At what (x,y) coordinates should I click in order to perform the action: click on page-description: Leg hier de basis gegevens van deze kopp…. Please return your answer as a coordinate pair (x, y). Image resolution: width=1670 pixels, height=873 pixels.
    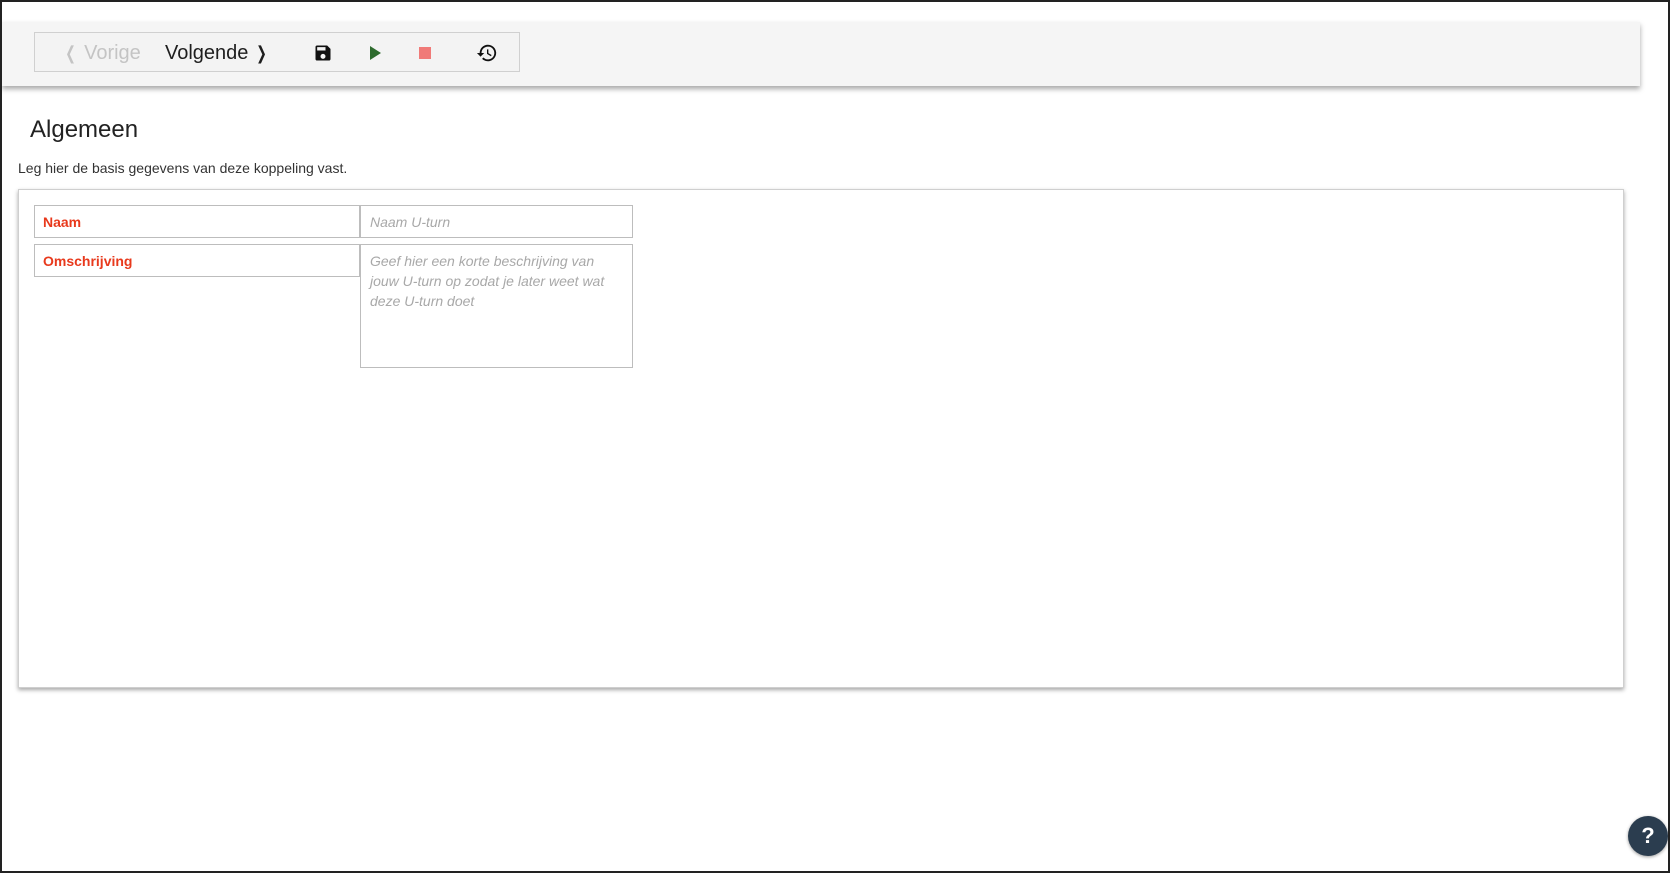
    Looking at the image, I should click on (183, 168).